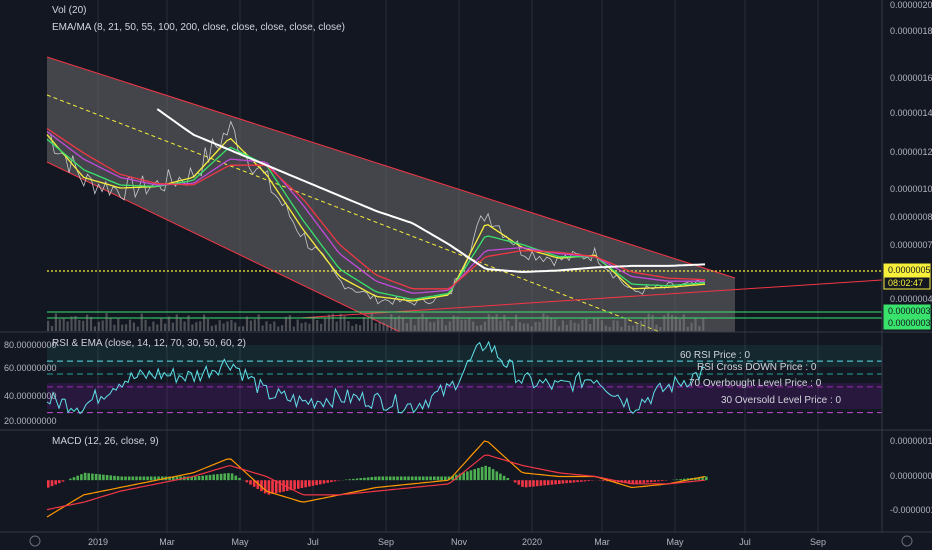 The width and height of the screenshot is (932, 550). I want to click on price-tag-3: 0.00000033, so click(910, 323).